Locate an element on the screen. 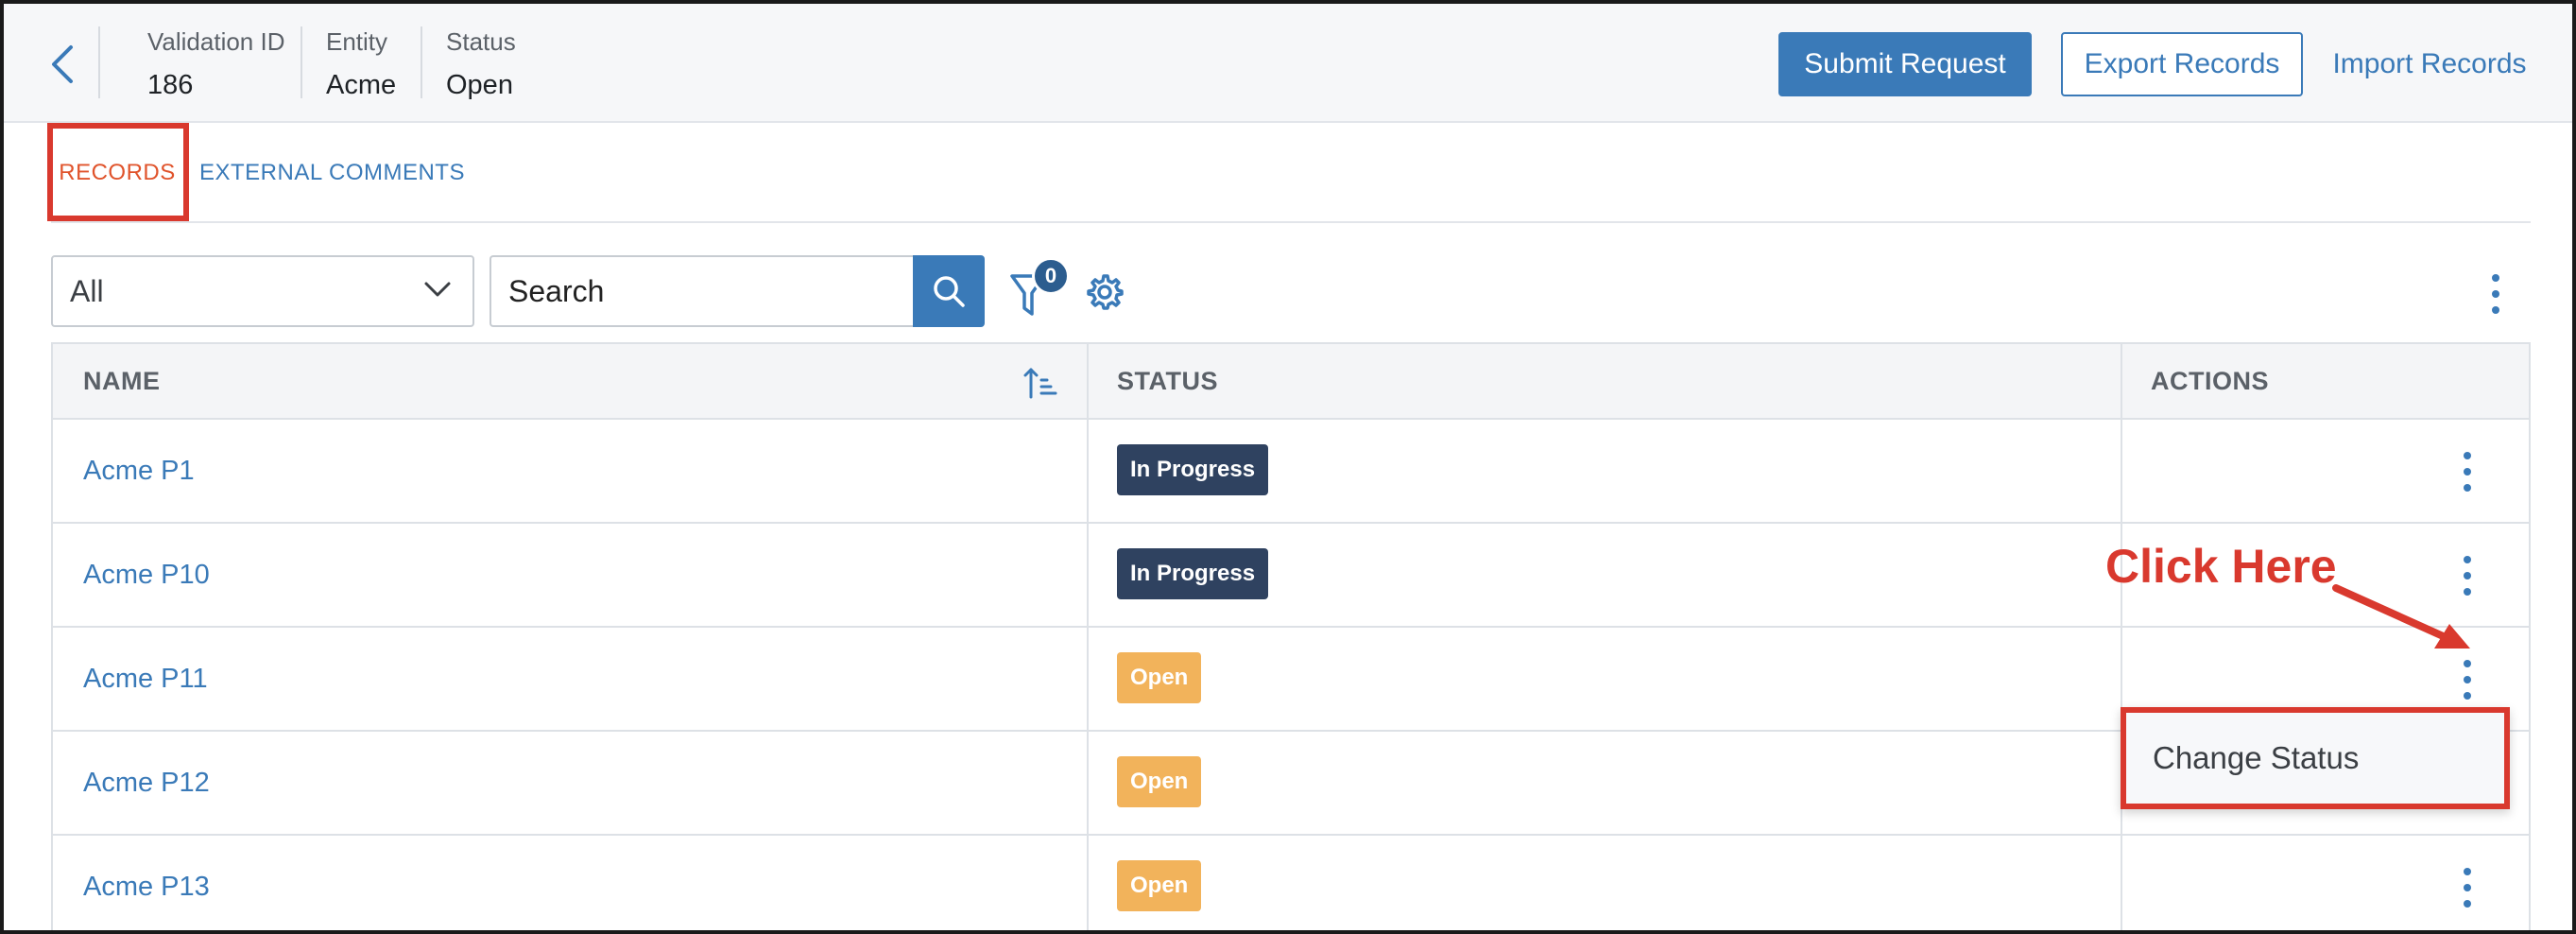  status-label: Status is located at coordinates (481, 41).